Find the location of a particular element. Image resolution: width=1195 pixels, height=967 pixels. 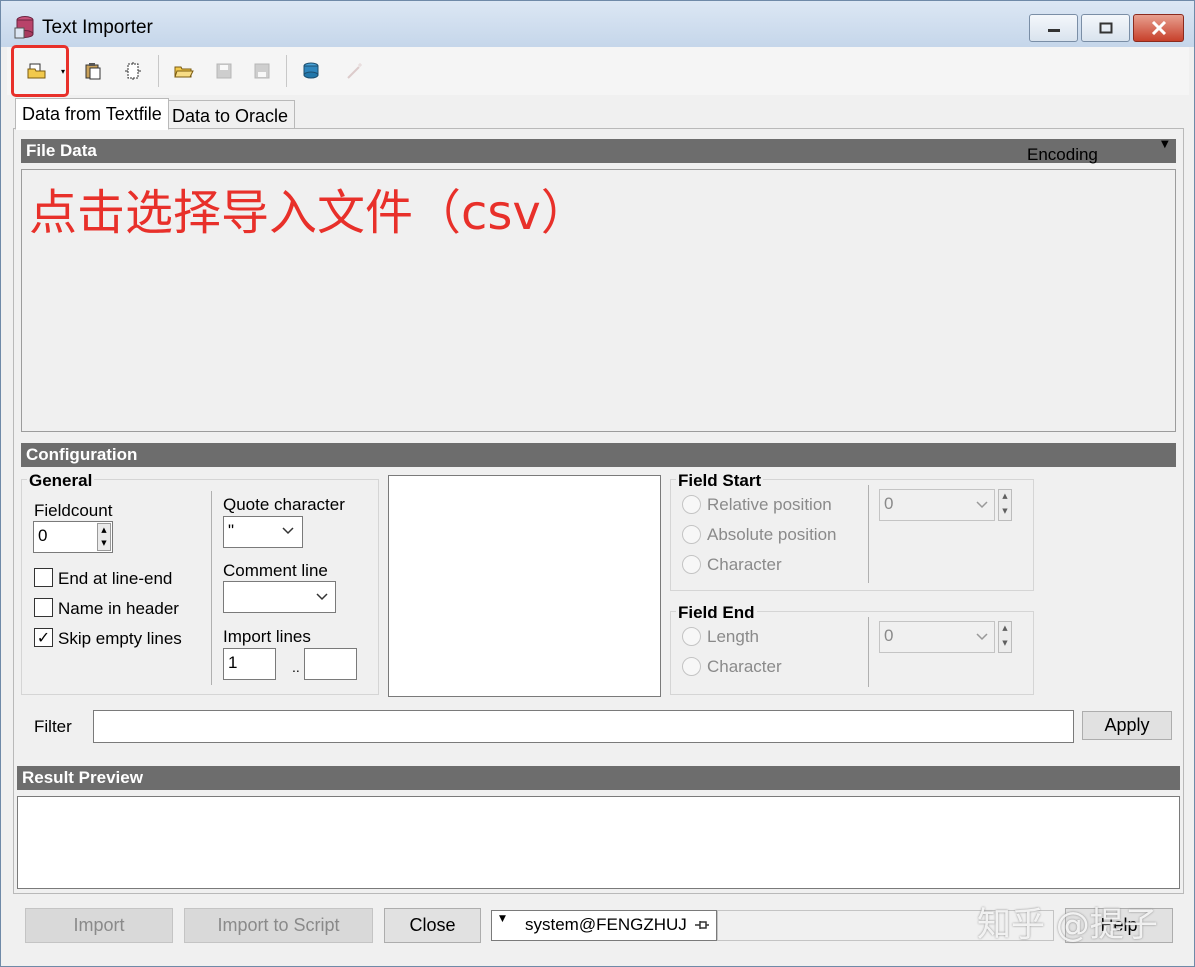

minimize-icon is located at coordinates (1053, 30).